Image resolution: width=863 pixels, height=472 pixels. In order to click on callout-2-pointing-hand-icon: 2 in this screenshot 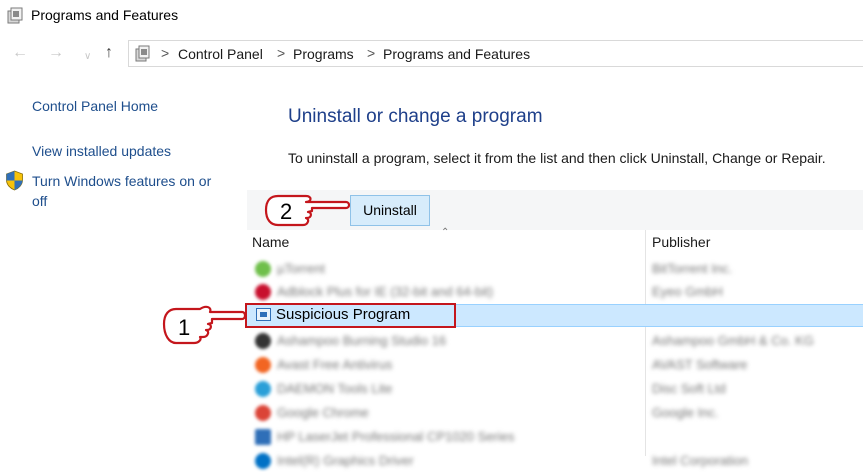, I will do `click(307, 210)`.